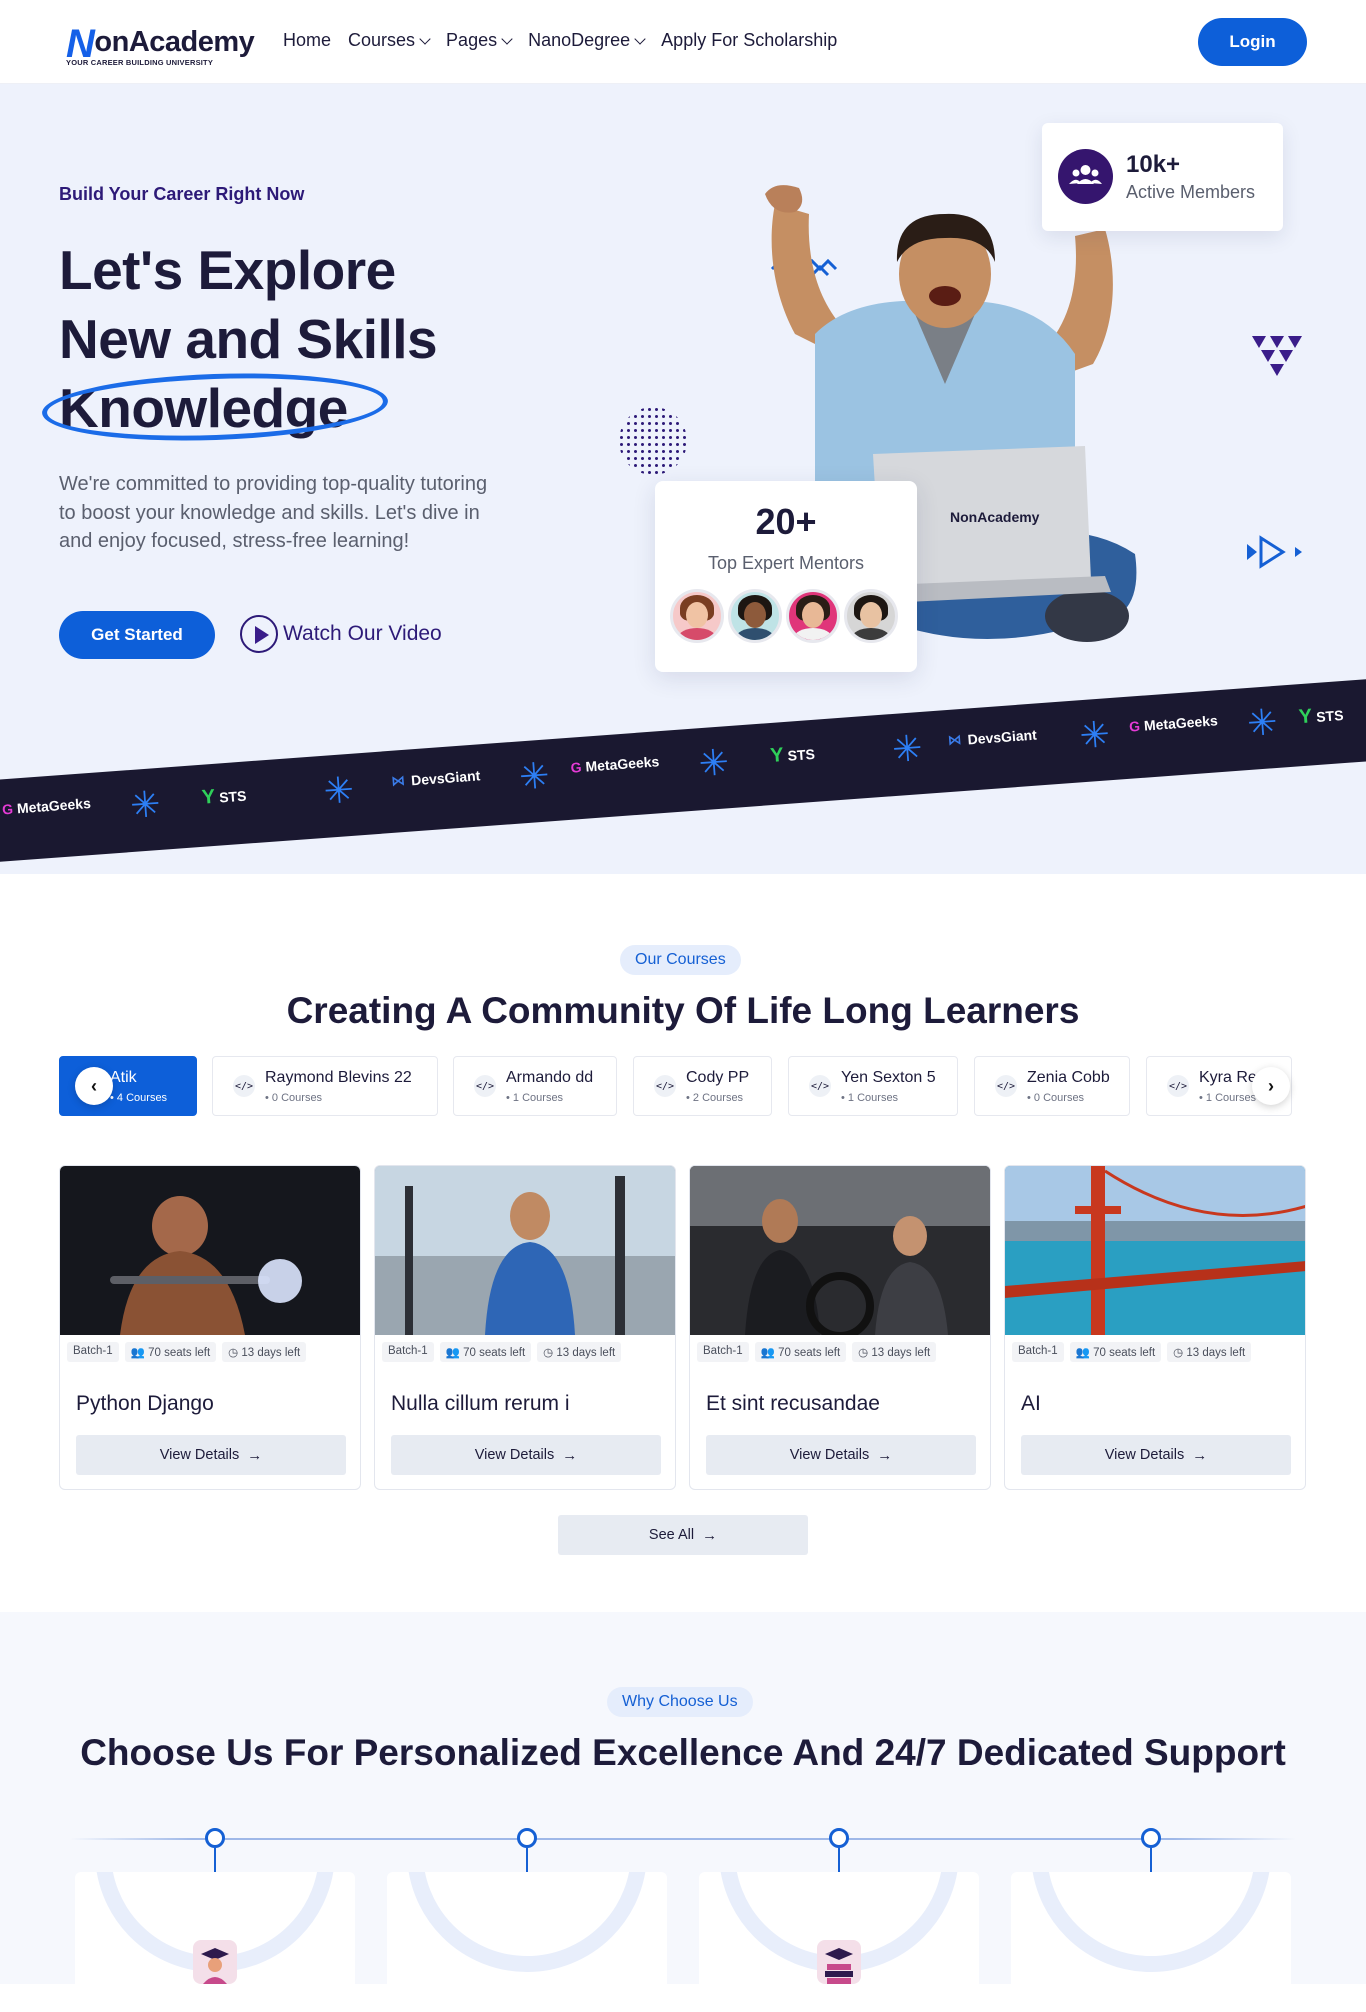 This screenshot has height=2012, width=1366. Describe the element at coordinates (653, 441) in the screenshot. I see `dot-grid-decoration` at that location.